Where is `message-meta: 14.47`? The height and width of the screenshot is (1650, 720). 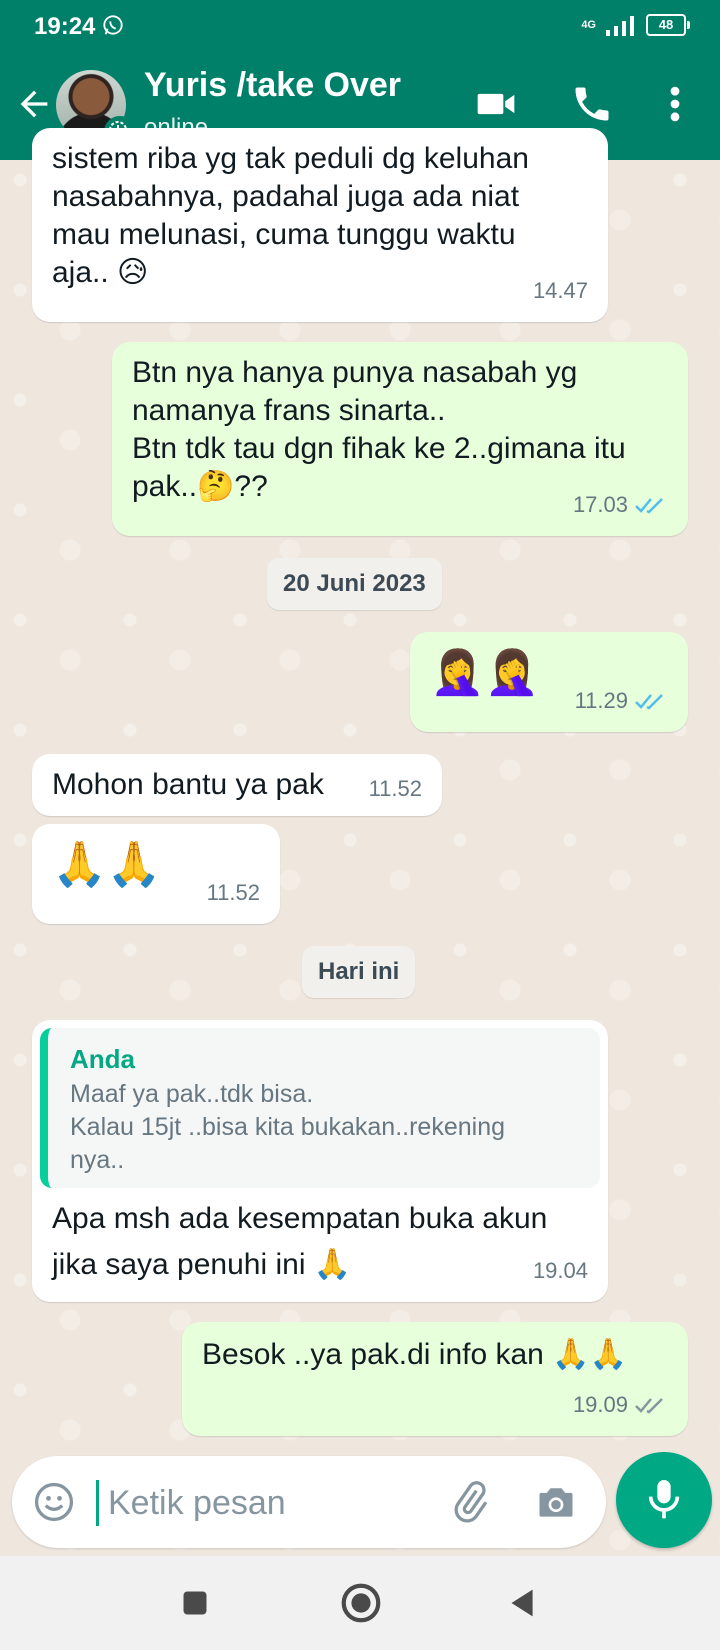
message-meta: 14.47 is located at coordinates (560, 291).